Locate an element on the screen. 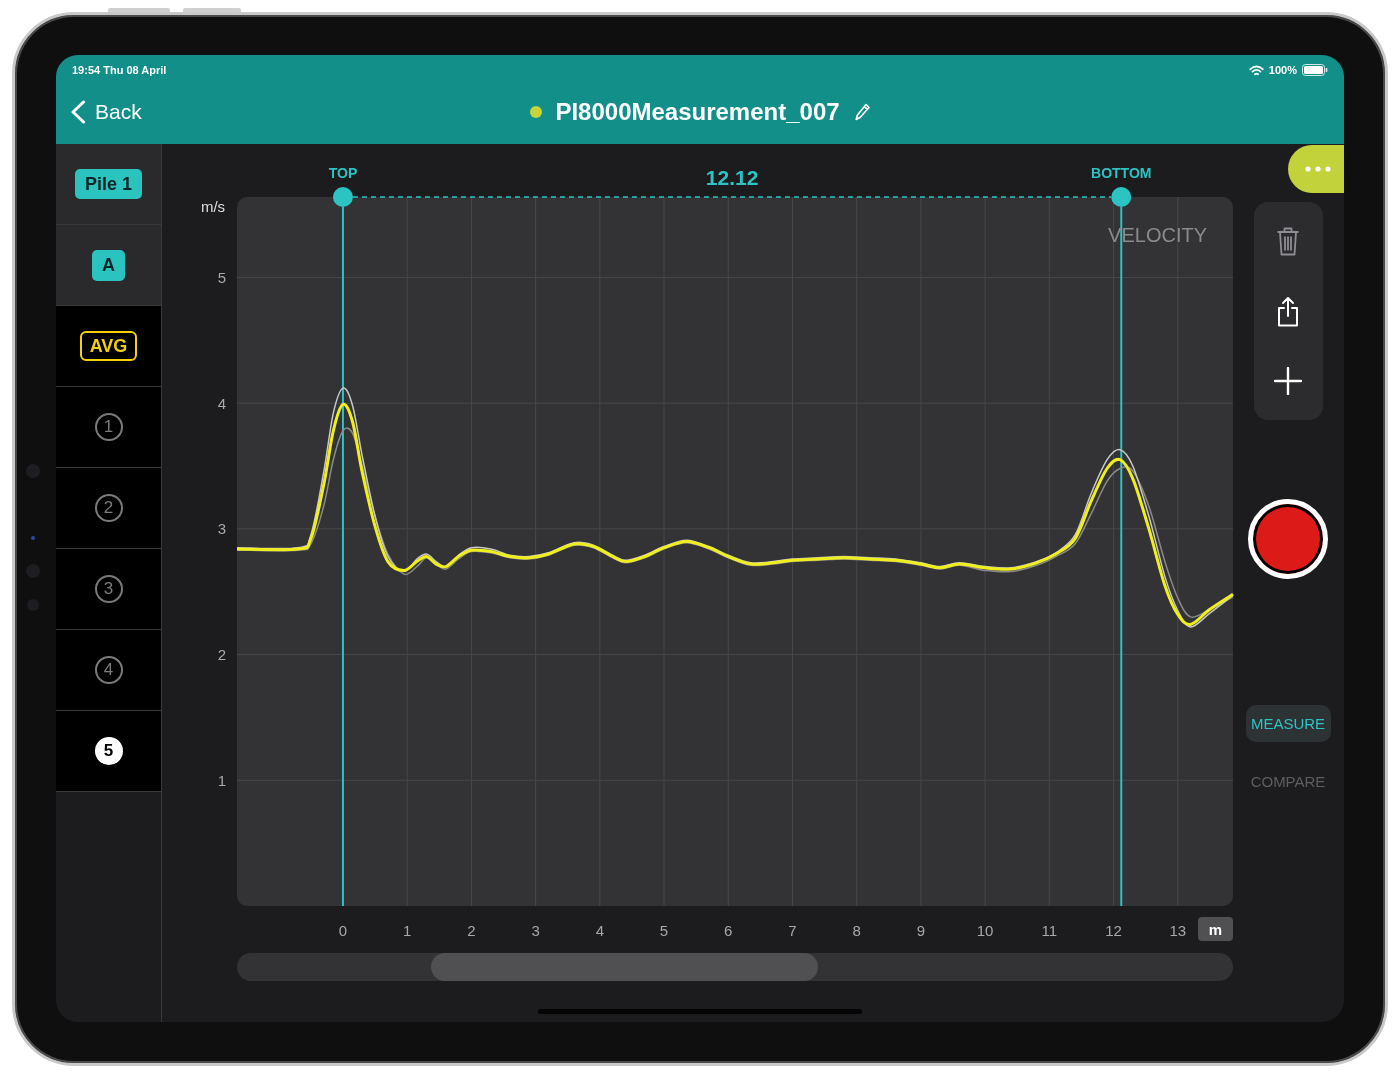 The height and width of the screenshot is (1078, 1400). share-icon is located at coordinates (1288, 311).